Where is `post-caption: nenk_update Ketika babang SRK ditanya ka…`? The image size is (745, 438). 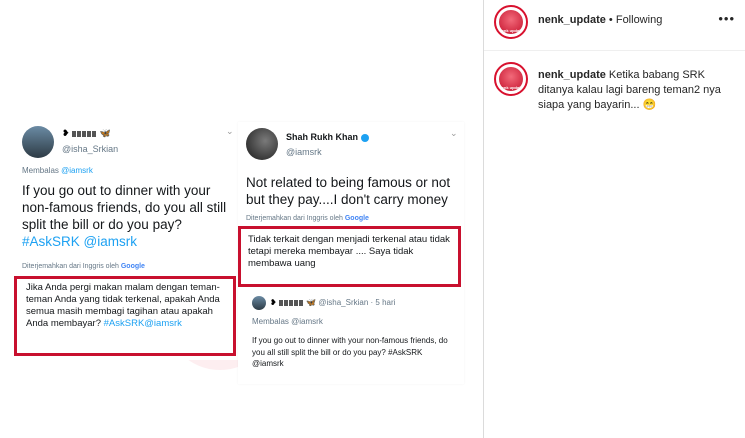 post-caption: nenk_update Ketika babang SRK ditanya ka… is located at coordinates (638, 90).